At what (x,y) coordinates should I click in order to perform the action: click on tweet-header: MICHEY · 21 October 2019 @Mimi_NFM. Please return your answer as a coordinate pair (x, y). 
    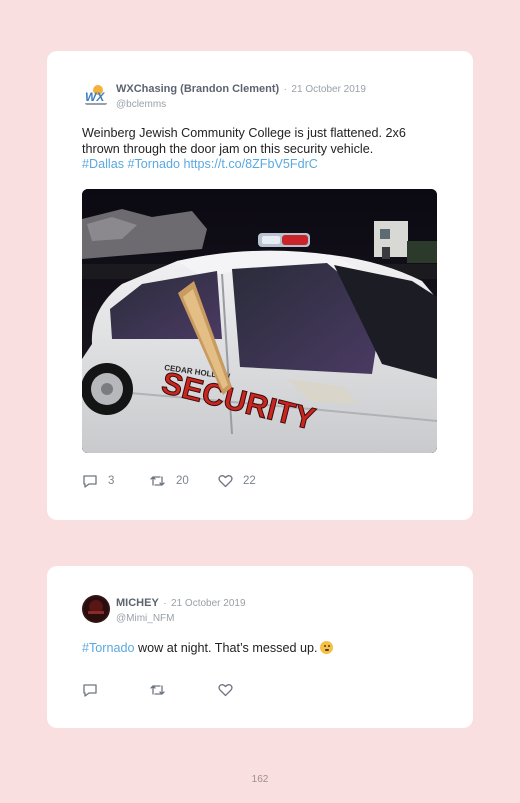
    Looking at the image, I should click on (262, 608).